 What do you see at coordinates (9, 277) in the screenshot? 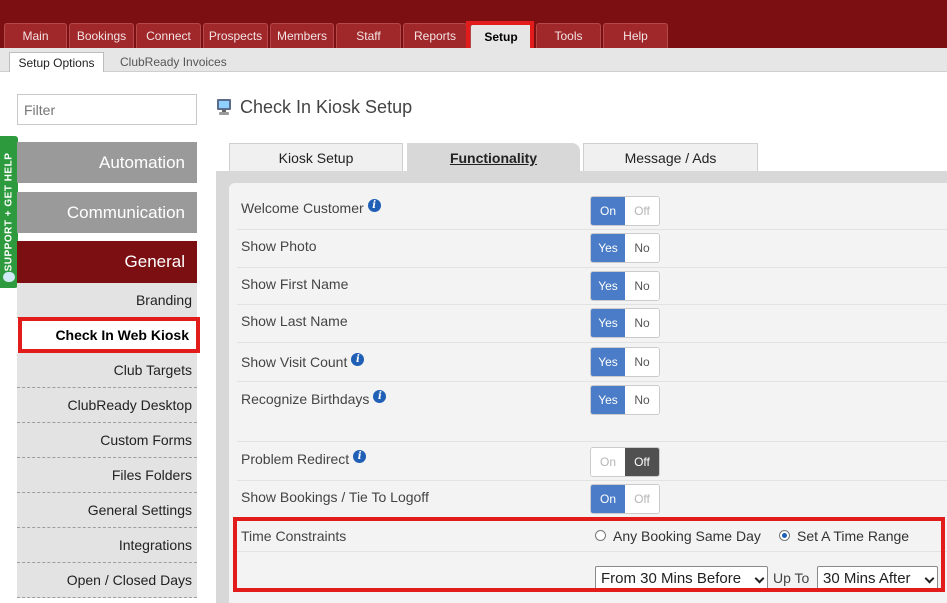
I see `chat-bubble-icon` at bounding box center [9, 277].